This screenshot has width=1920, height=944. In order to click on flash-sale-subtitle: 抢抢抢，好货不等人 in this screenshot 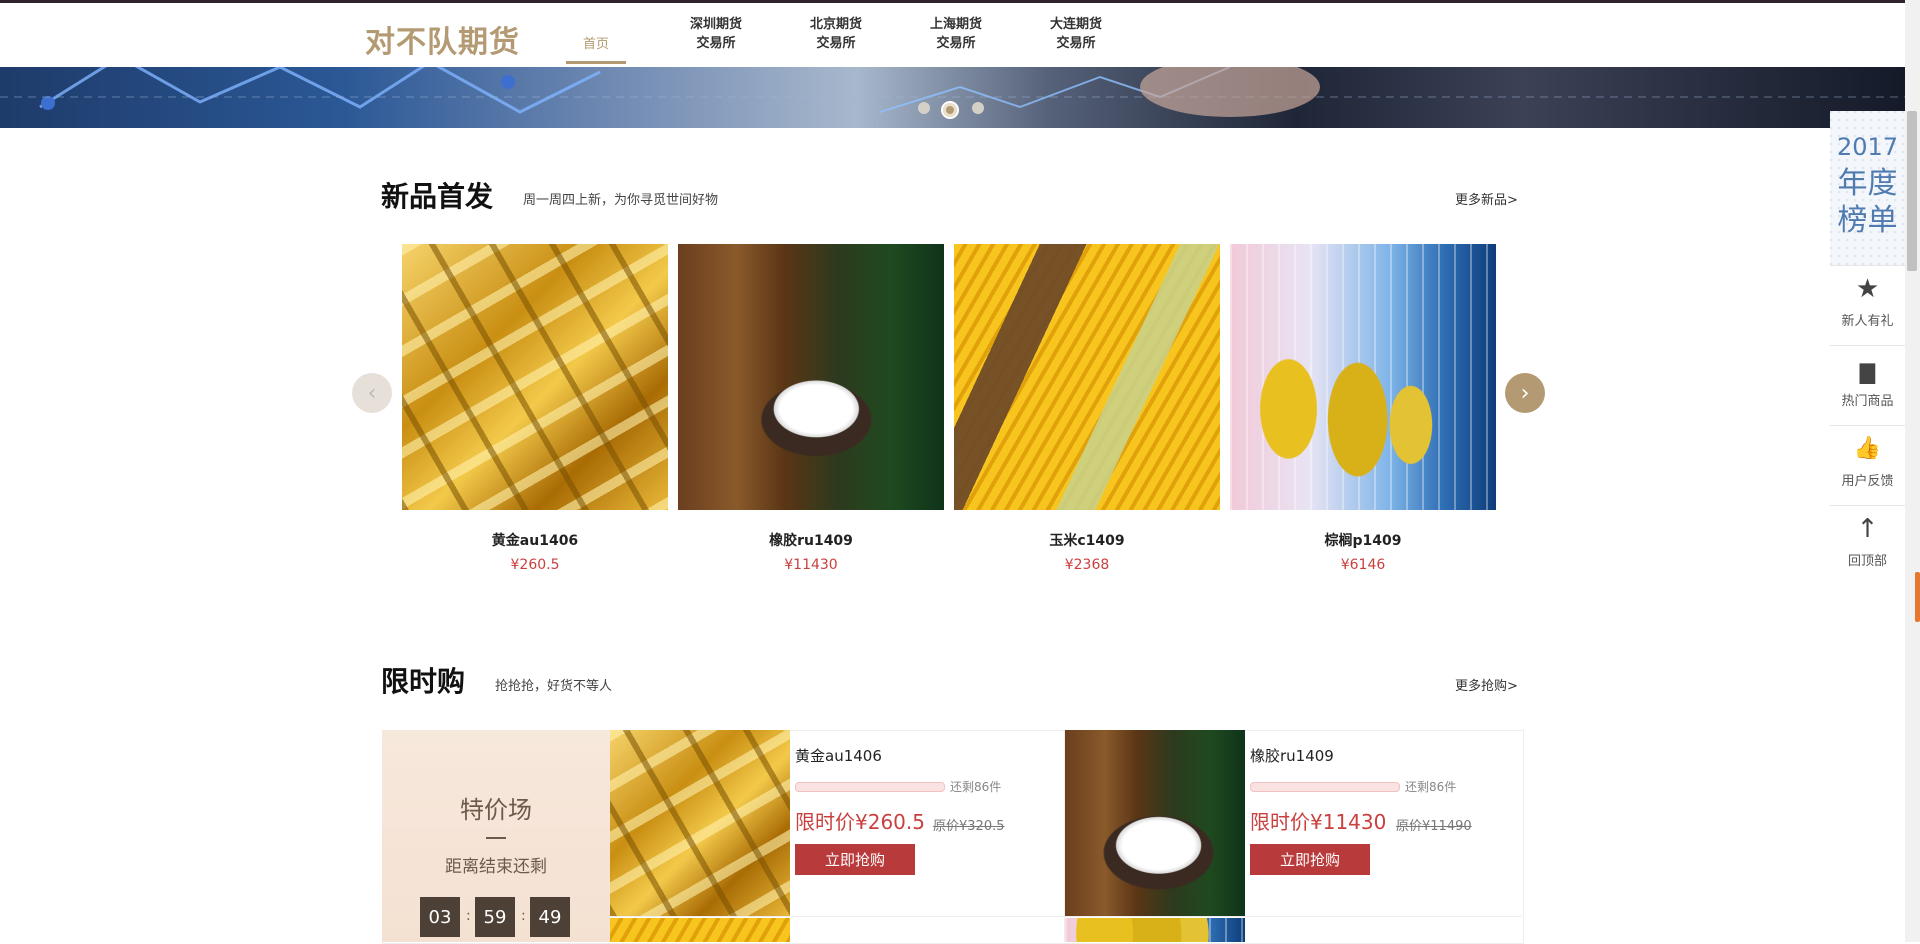, I will do `click(554, 686)`.